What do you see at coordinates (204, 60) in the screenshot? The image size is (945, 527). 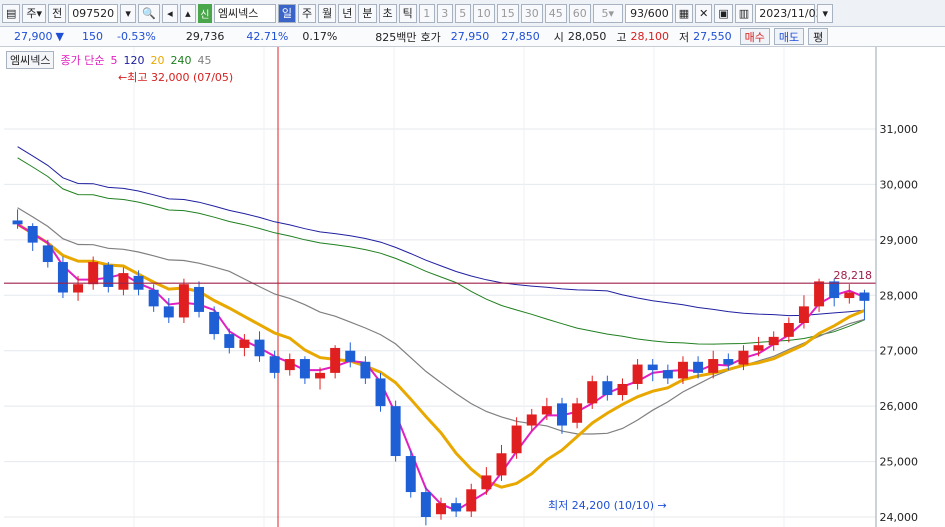 I see `legend-ma-45: 45` at bounding box center [204, 60].